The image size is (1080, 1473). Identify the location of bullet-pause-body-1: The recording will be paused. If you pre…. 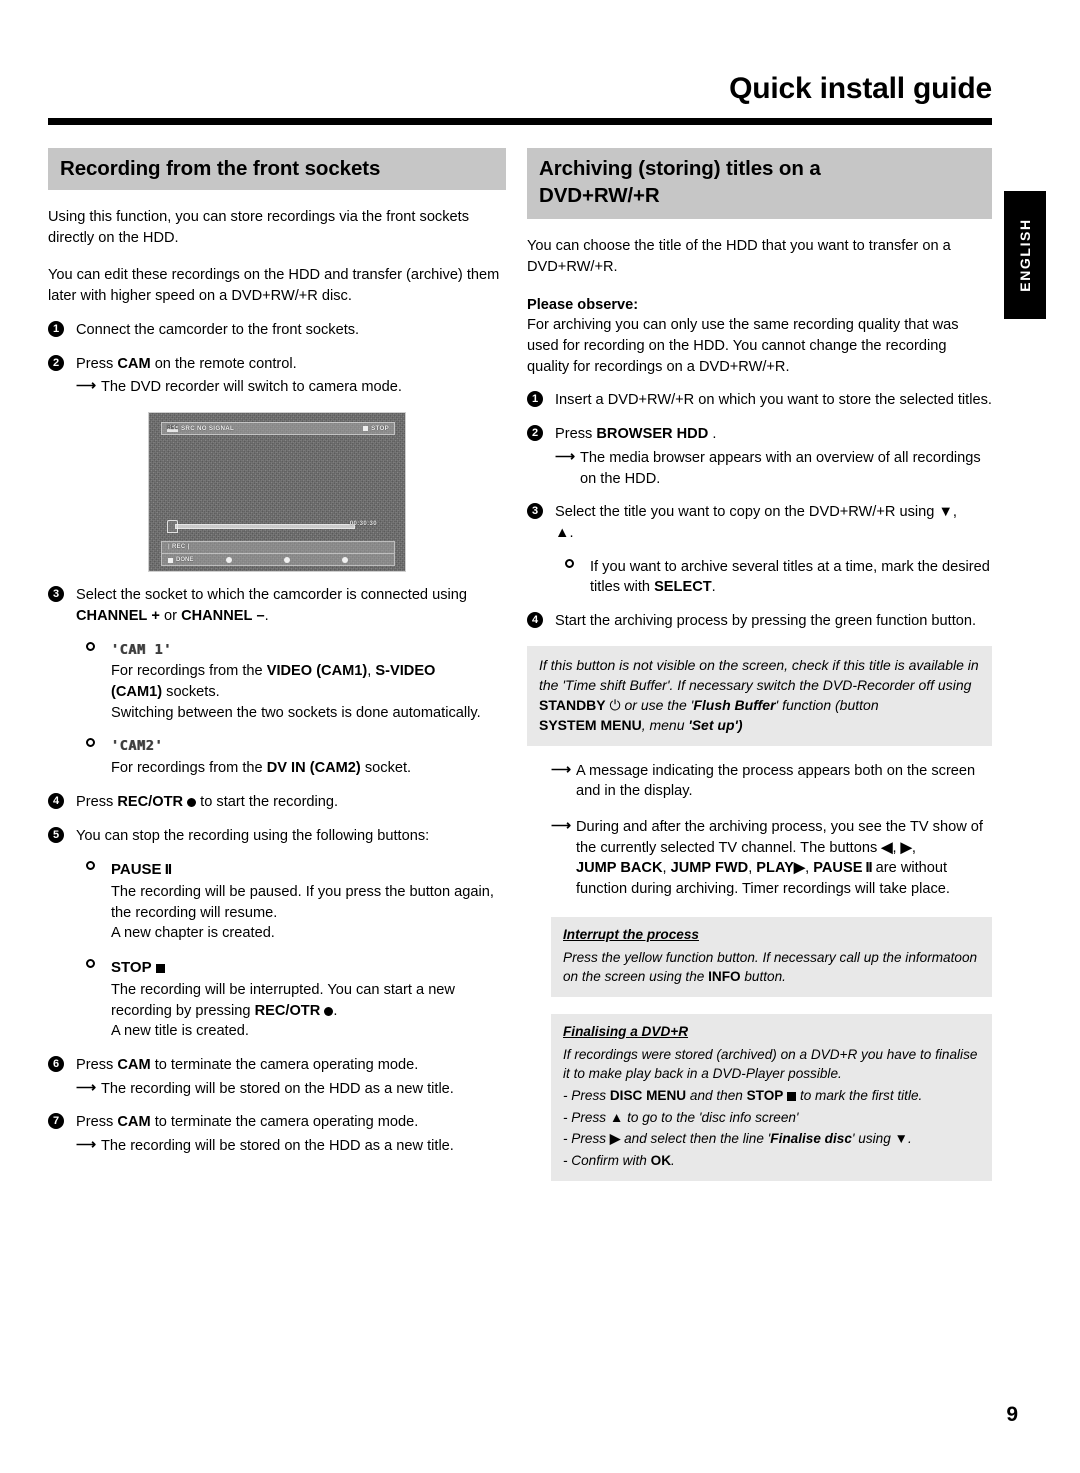
(302, 902).